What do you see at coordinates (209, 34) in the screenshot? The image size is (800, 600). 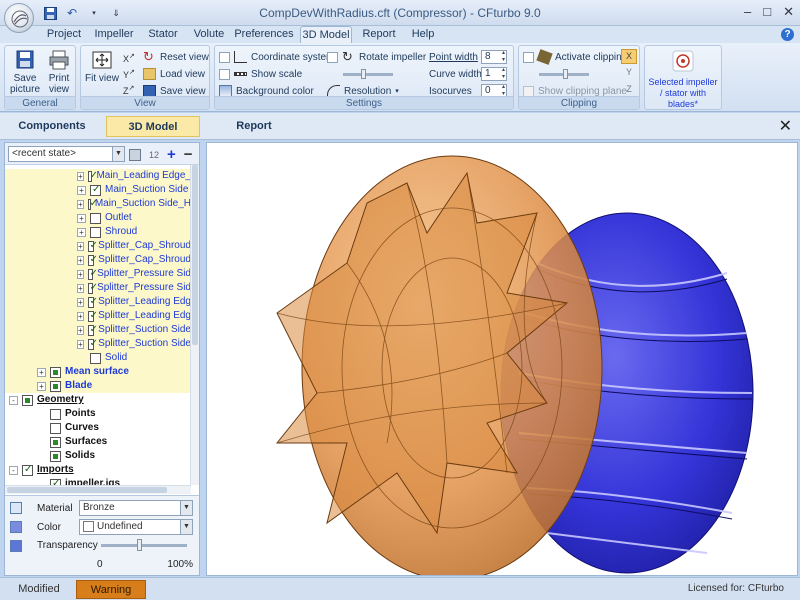 I see `tab-volute: Volute` at bounding box center [209, 34].